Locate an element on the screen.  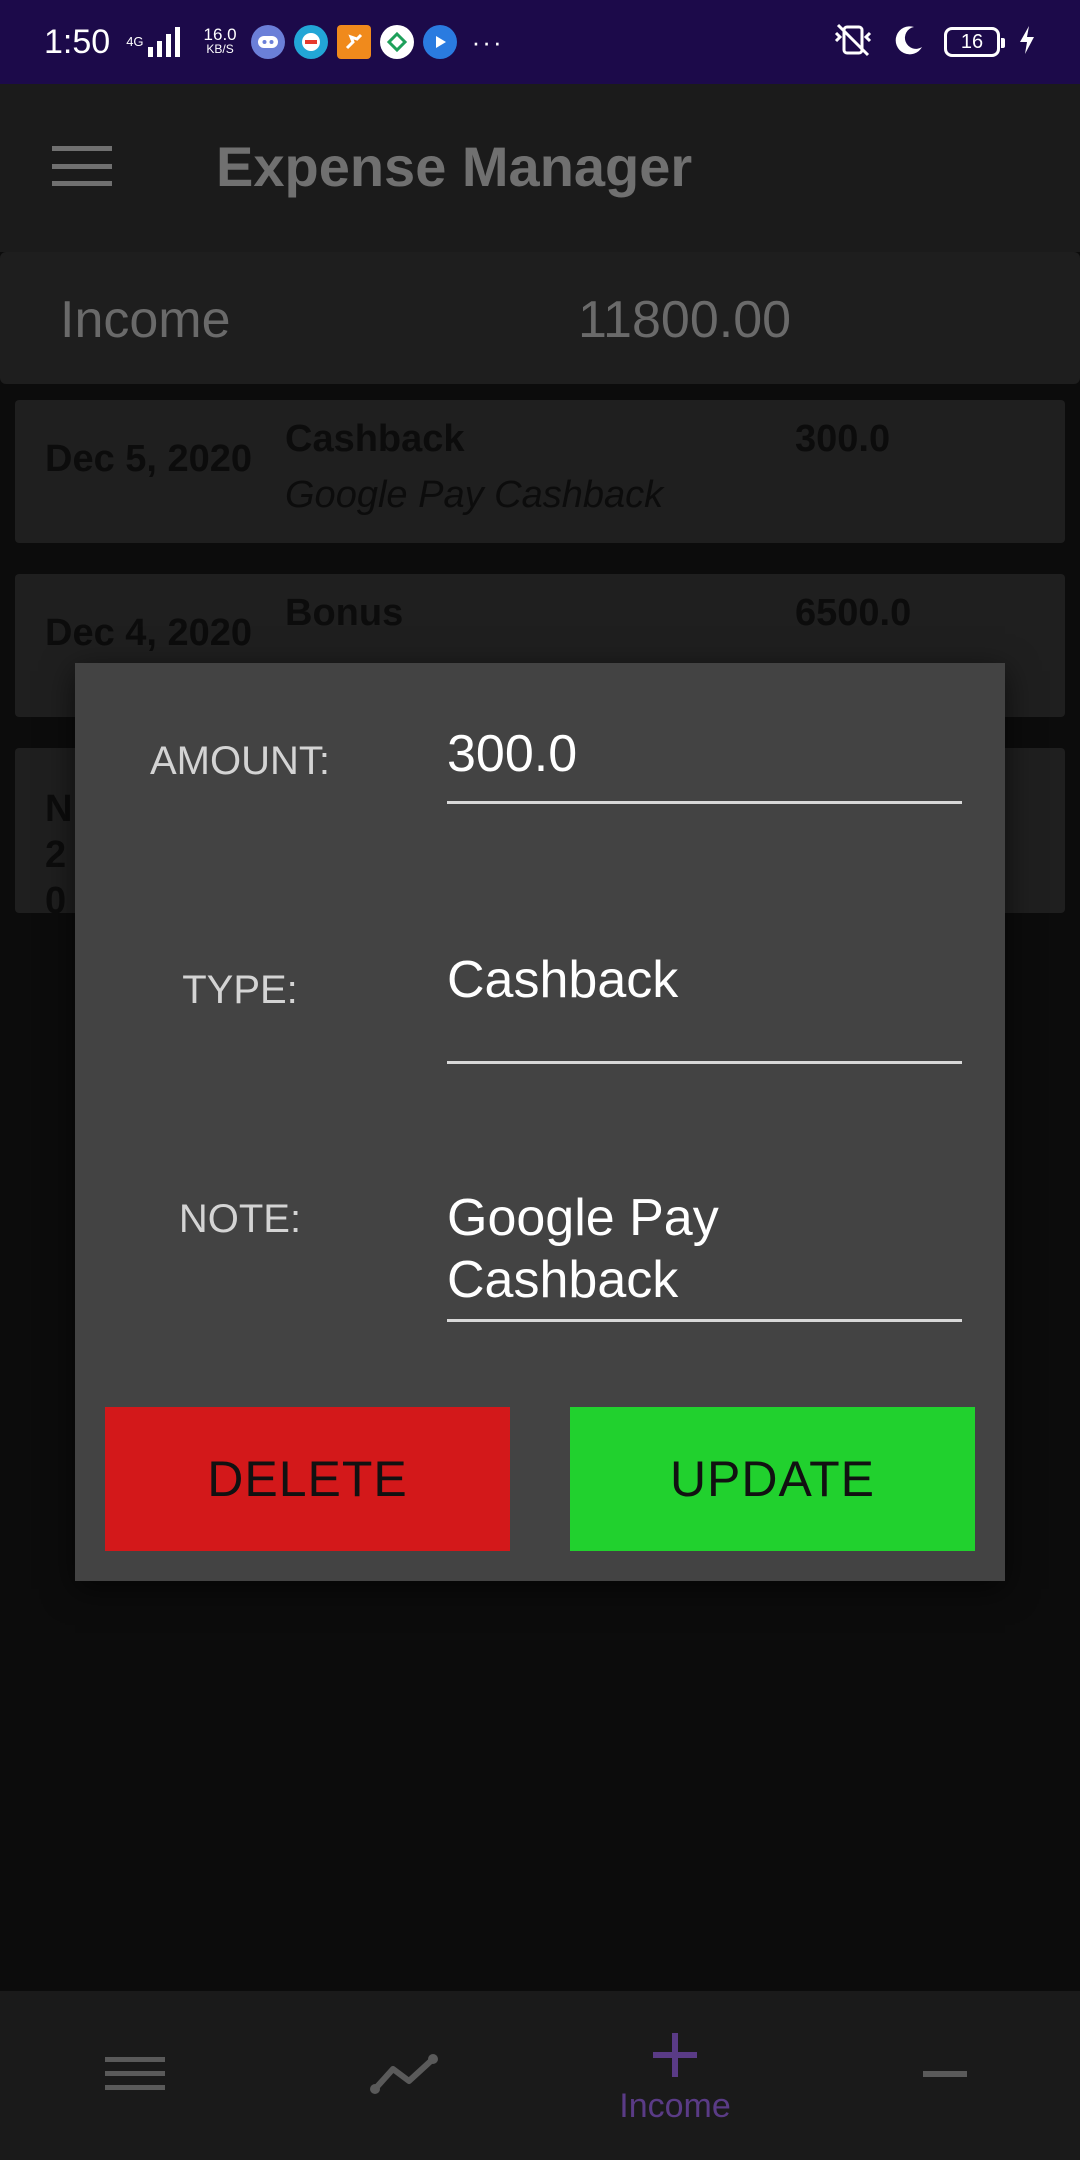
speed-unit: KB/S is located at coordinates (220, 49).